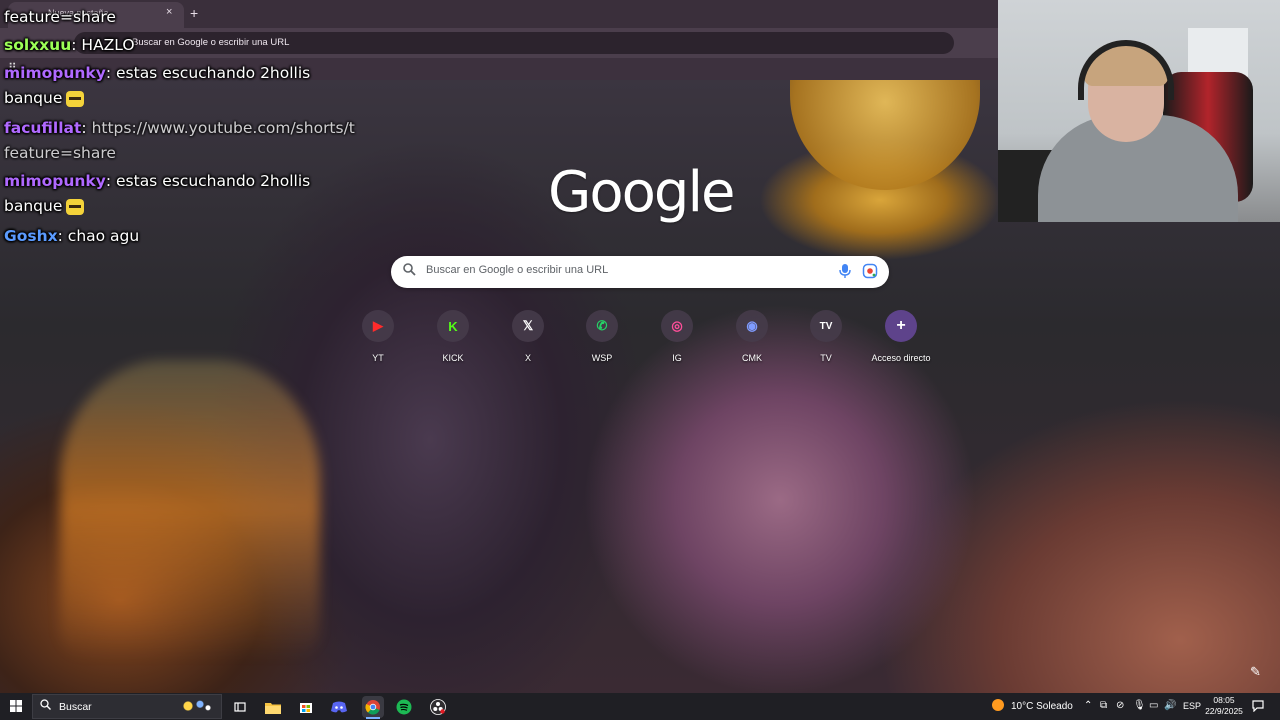  What do you see at coordinates (826, 326) in the screenshot?
I see `tradingview-icon: TV` at bounding box center [826, 326].